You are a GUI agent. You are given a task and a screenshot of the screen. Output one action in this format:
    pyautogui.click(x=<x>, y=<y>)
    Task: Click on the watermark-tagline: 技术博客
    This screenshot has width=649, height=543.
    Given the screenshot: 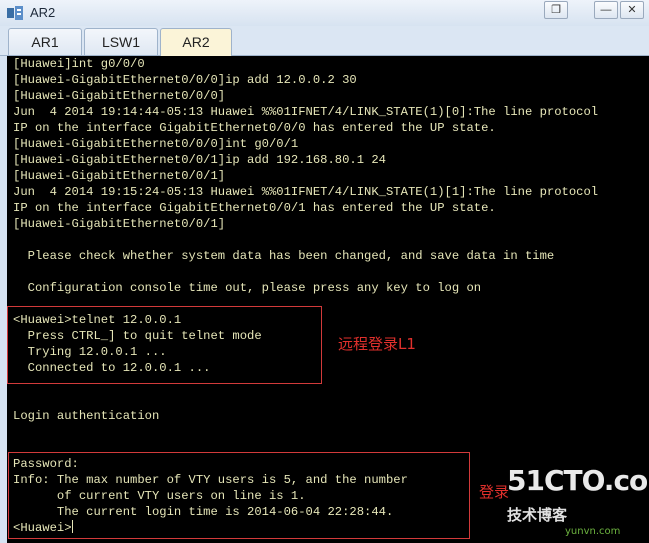 What is the action you would take?
    pyautogui.click(x=537, y=515)
    